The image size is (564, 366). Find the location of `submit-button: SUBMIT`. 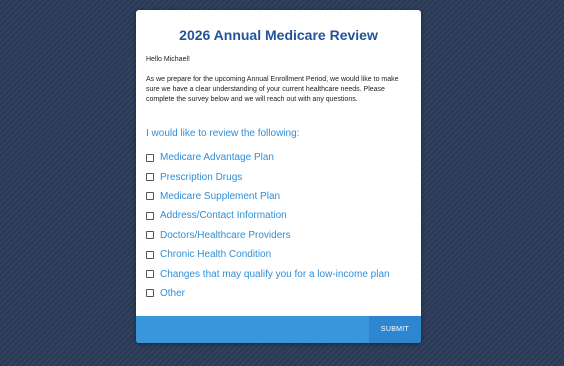

submit-button: SUBMIT is located at coordinates (395, 329).